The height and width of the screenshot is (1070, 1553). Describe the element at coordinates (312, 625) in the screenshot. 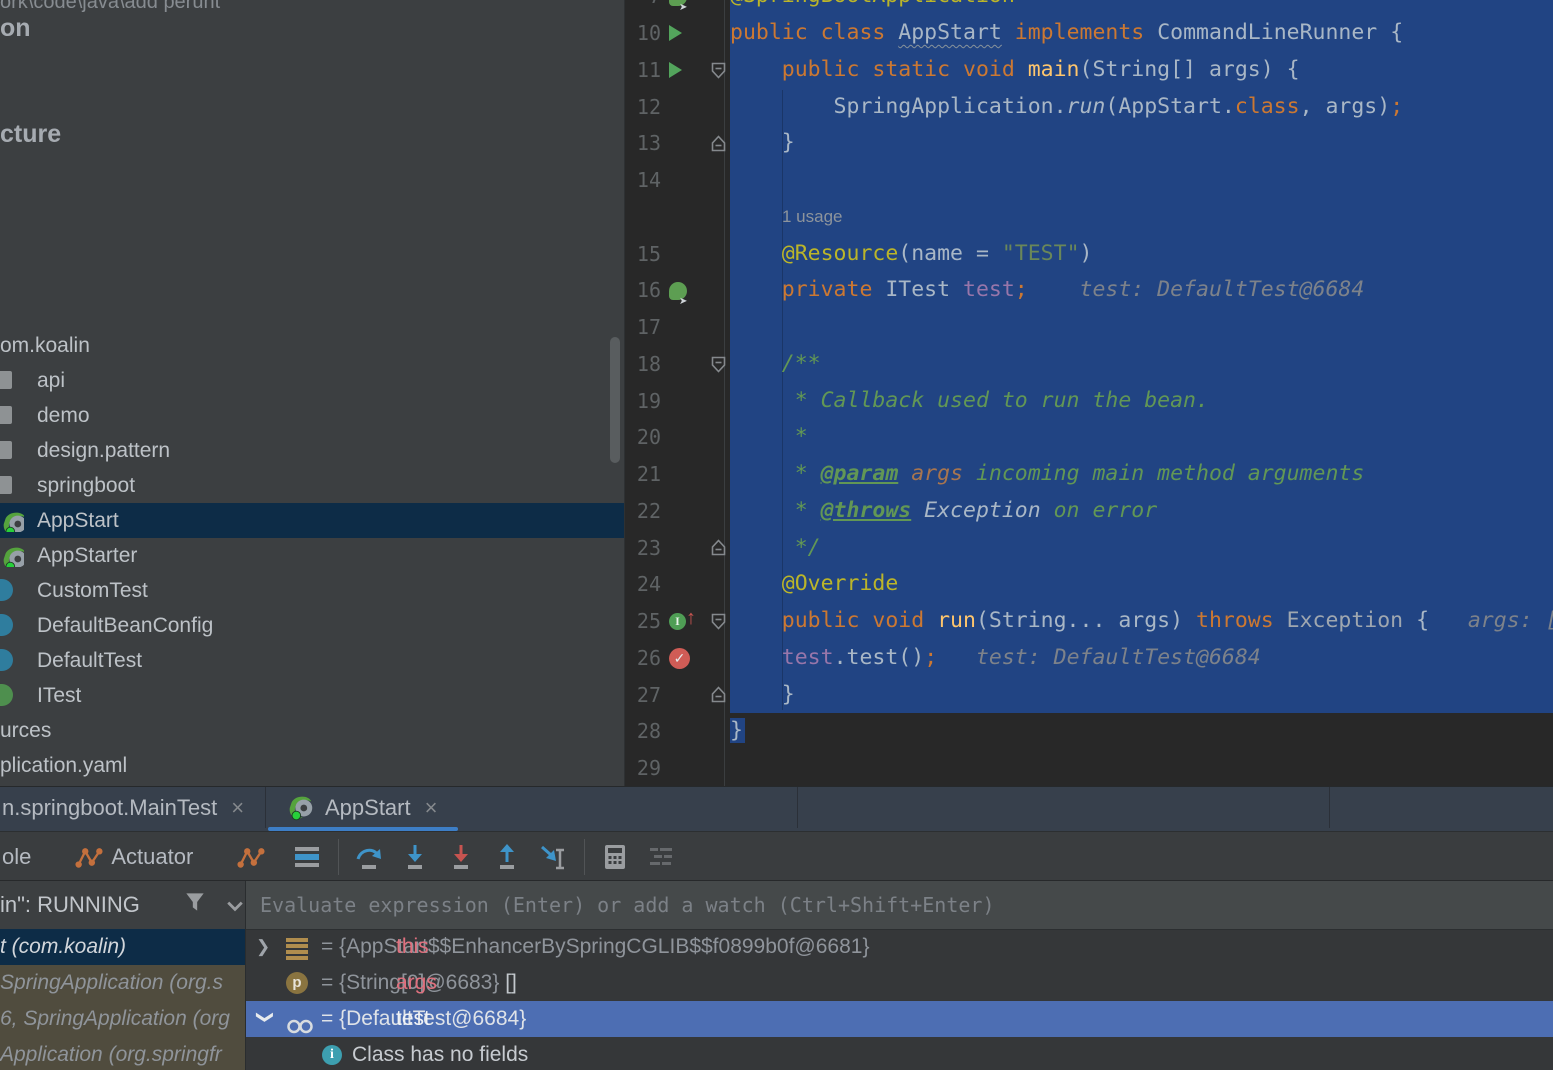

I see `tree-item-defaultbeanconfig: DefaultBeanConfig` at that location.